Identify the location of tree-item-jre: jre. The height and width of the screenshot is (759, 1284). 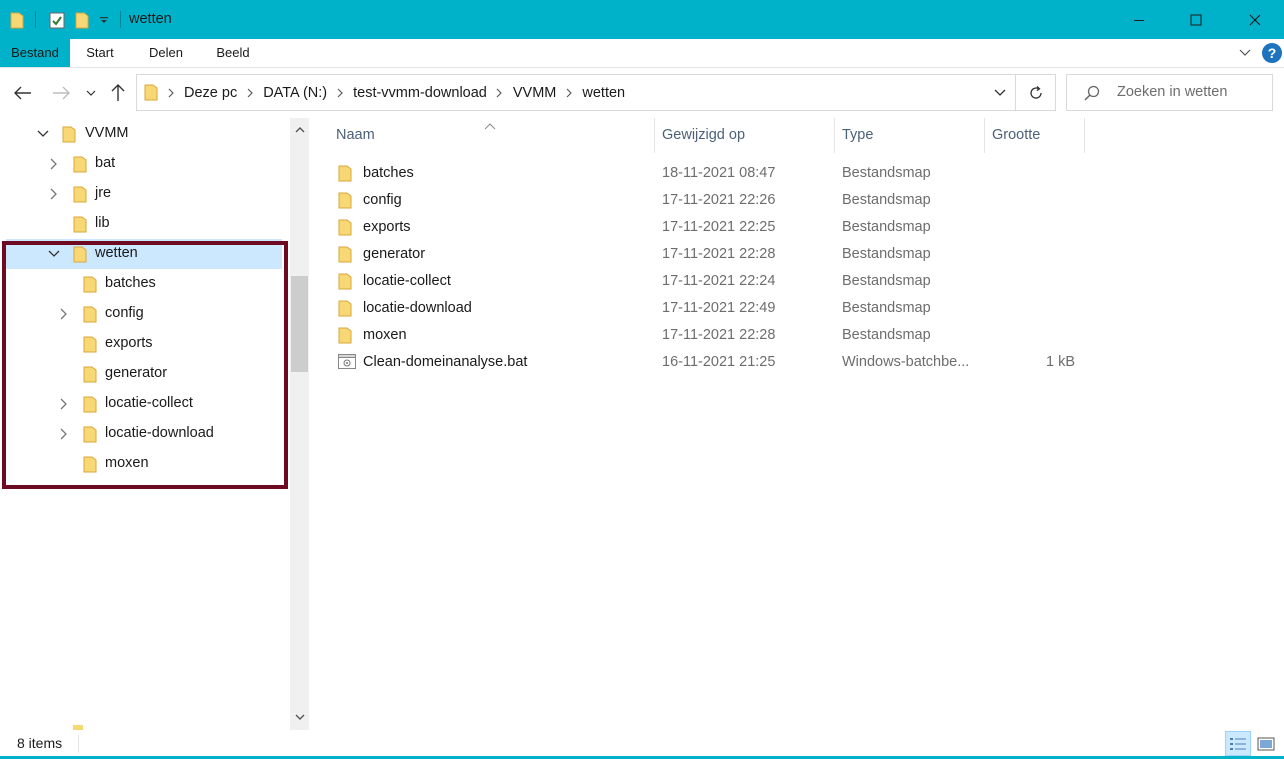
(142, 194).